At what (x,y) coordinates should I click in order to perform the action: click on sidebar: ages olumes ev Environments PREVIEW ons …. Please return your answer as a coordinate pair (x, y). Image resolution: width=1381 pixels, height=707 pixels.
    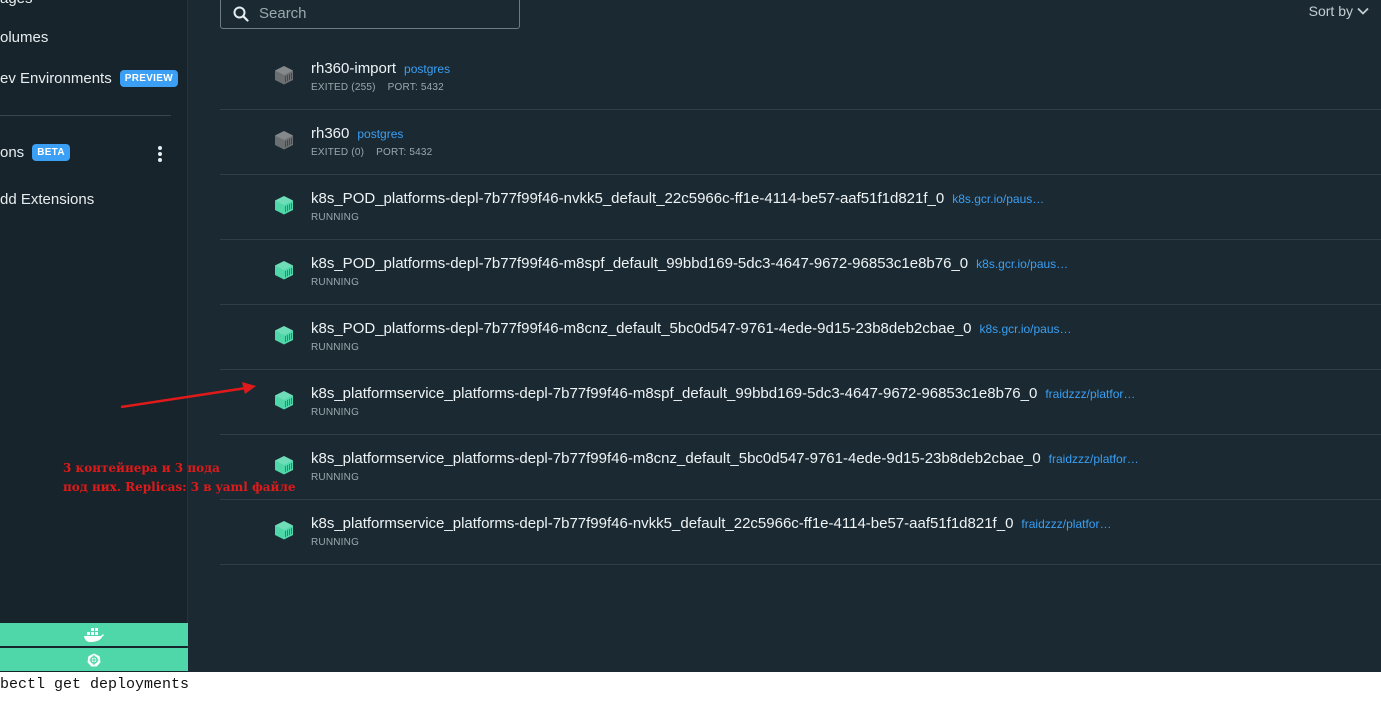
    Looking at the image, I should click on (94, 336).